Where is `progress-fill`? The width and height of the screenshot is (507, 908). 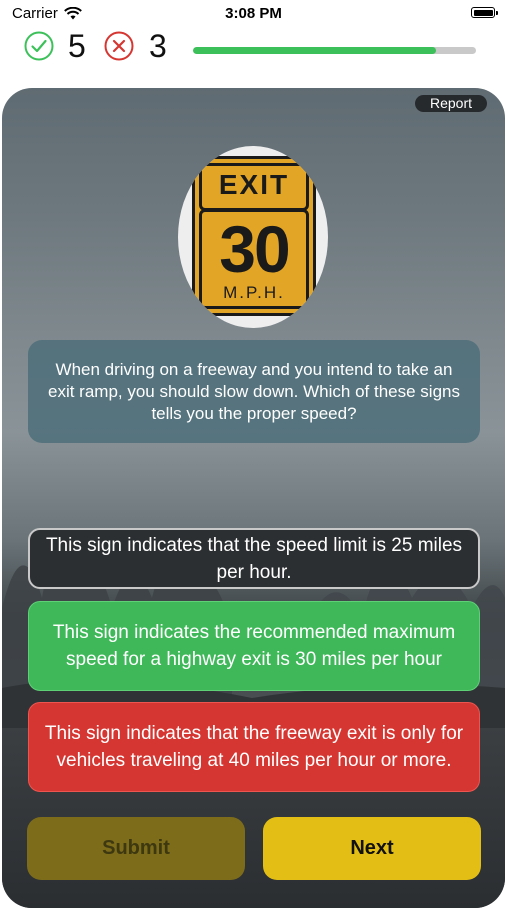
progress-fill is located at coordinates (315, 50).